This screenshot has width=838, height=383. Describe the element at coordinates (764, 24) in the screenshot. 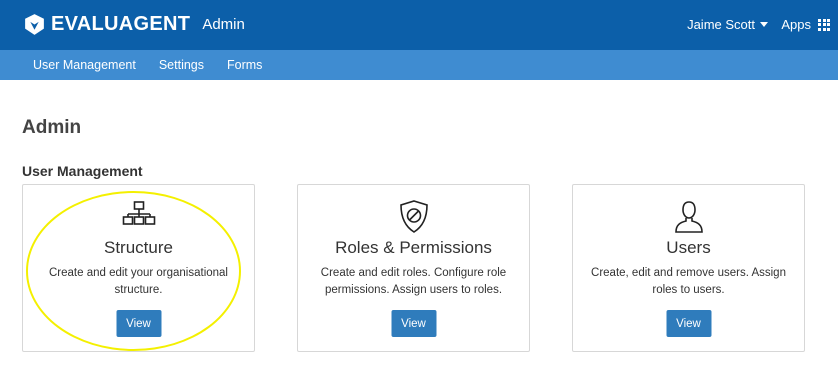

I see `caret-down-icon` at that location.